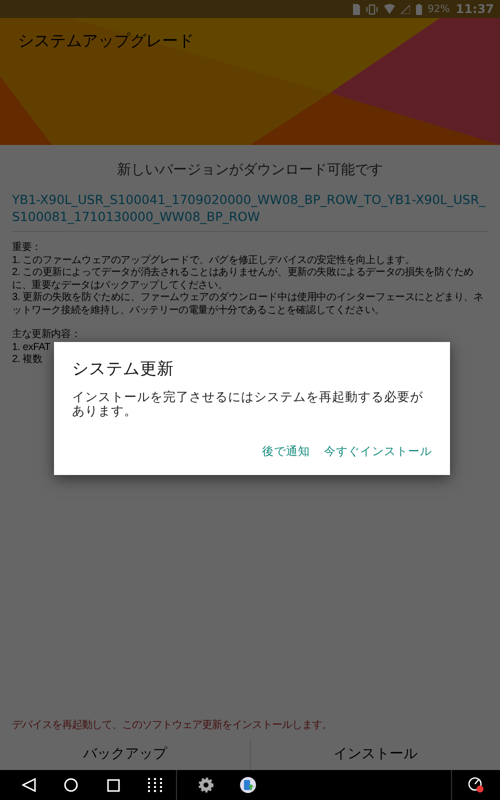  What do you see at coordinates (419, 9) in the screenshot?
I see `battery-icon` at bounding box center [419, 9].